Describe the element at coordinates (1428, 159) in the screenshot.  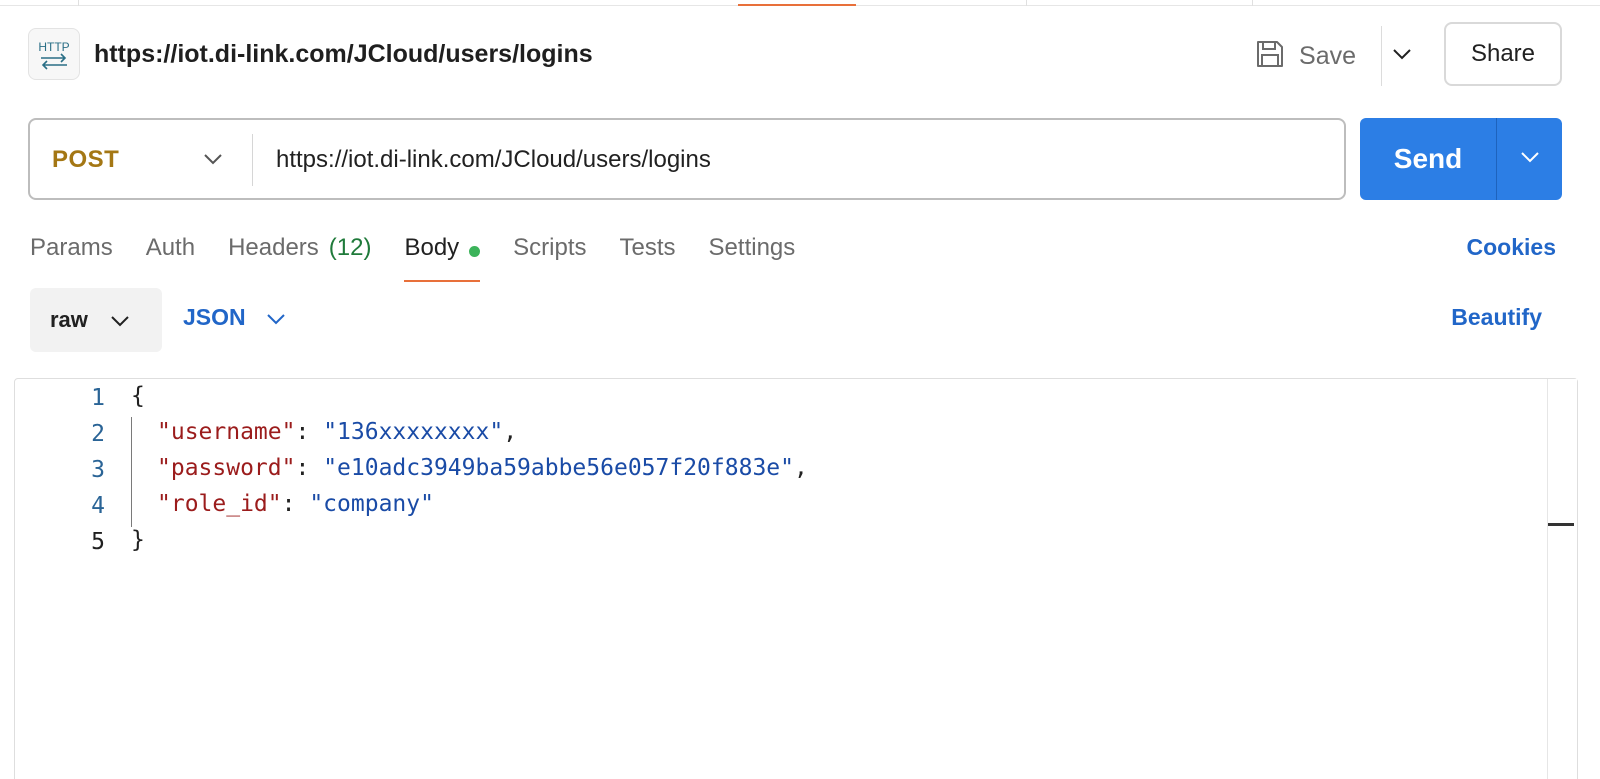
I see `send-button: Send` at that location.